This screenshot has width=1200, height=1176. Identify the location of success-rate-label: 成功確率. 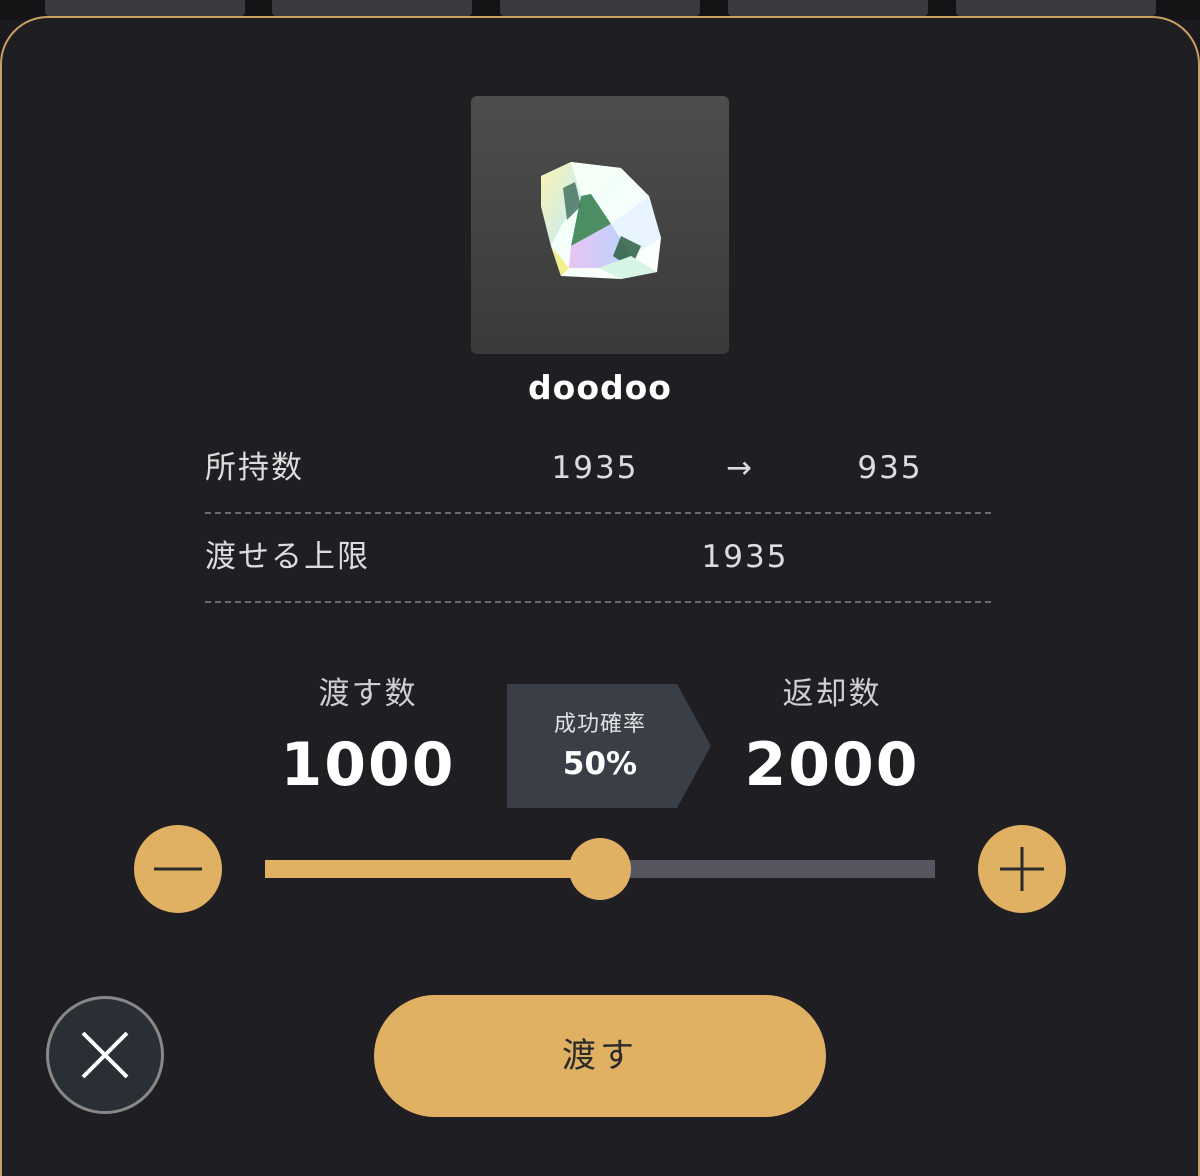
(599, 724).